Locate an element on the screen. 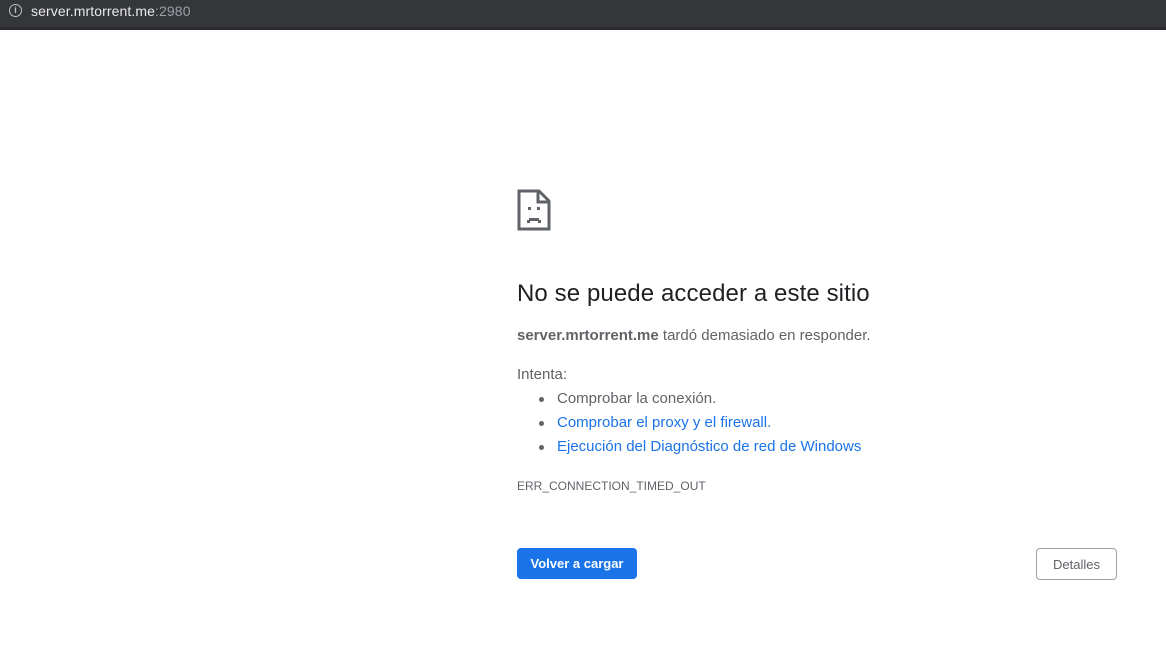  suggestion-check-proxy-link: Comprobar el proxy y el firewall. is located at coordinates (699, 426).